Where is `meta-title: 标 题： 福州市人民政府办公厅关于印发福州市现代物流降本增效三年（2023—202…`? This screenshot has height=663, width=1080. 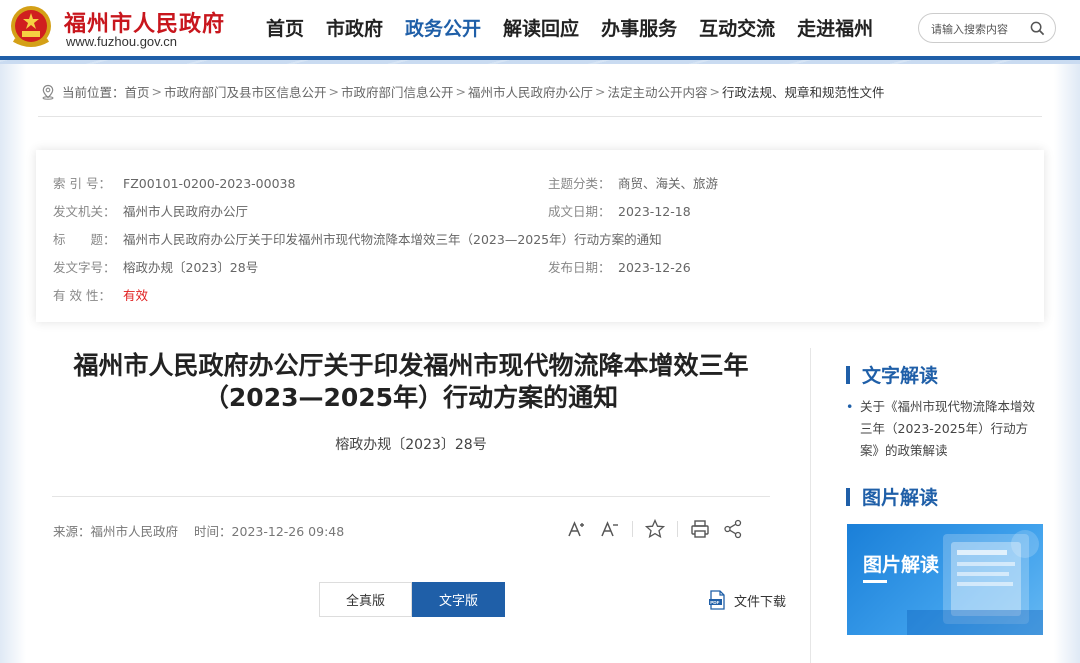
meta-title: 标 题： 福州市人民政府办公厅关于印发福州市现代物流降本增效三年（2023—202… is located at coordinates (357, 238).